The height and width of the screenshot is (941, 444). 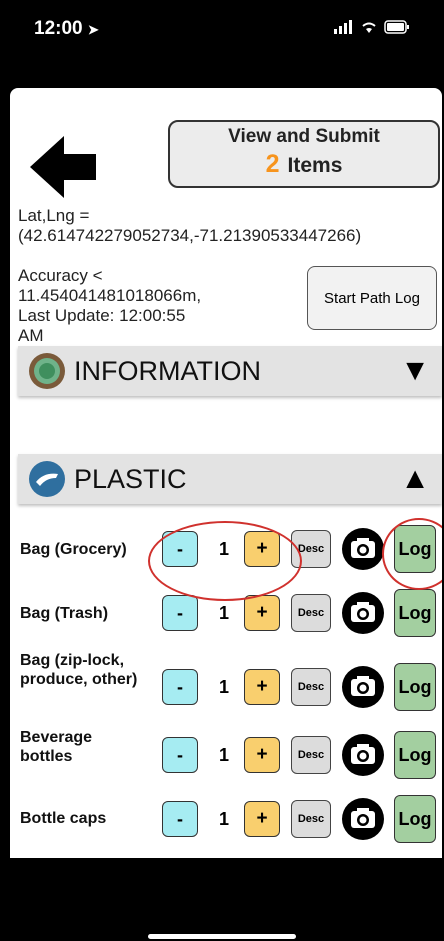 I want to click on information-globe-icon, so click(x=47, y=371).